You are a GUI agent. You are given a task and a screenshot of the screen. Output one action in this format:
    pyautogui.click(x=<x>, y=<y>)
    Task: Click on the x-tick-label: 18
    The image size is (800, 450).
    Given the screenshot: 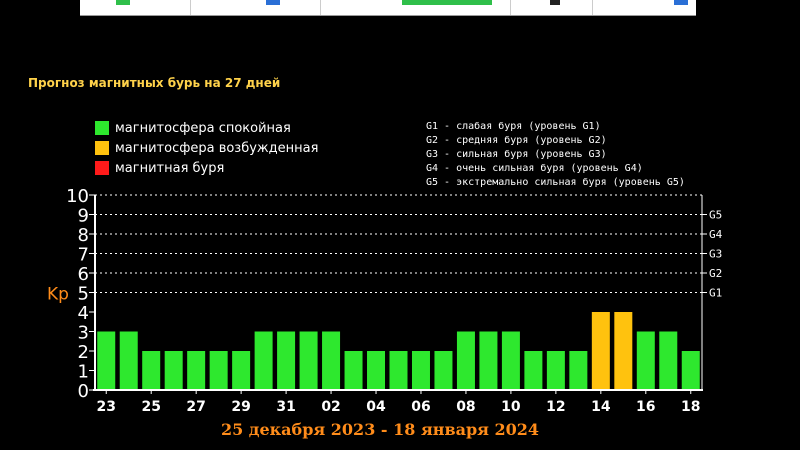 What is the action you would take?
    pyautogui.click(x=690, y=407)
    